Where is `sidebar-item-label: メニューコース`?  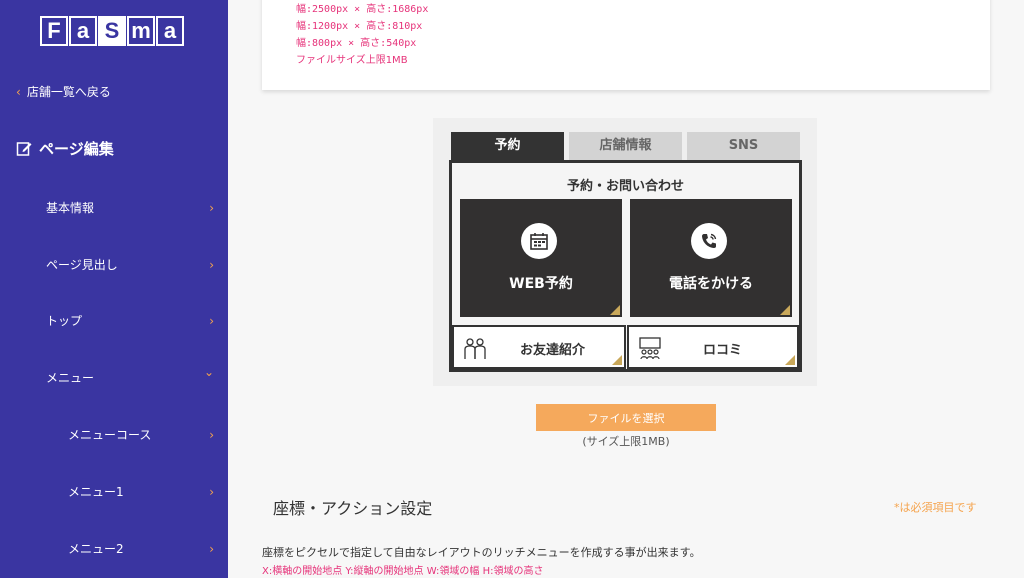
sidebar-item-label: メニューコース is located at coordinates (110, 435).